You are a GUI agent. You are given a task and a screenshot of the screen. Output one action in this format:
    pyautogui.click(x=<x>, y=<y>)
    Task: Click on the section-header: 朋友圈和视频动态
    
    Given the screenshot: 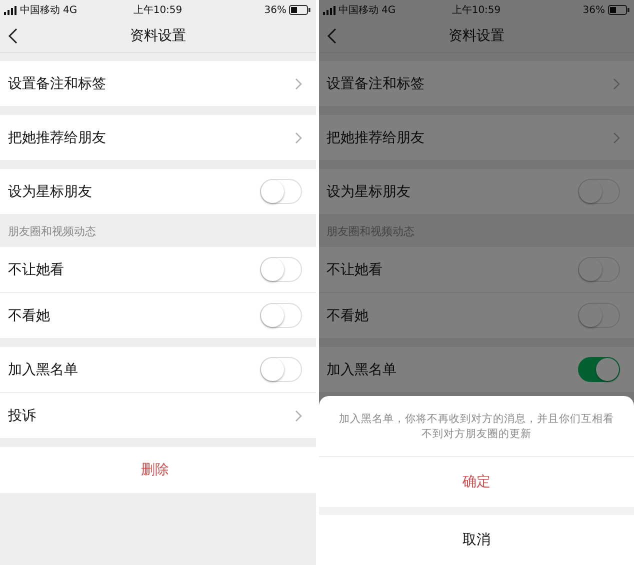 What is the action you would take?
    pyautogui.click(x=52, y=232)
    